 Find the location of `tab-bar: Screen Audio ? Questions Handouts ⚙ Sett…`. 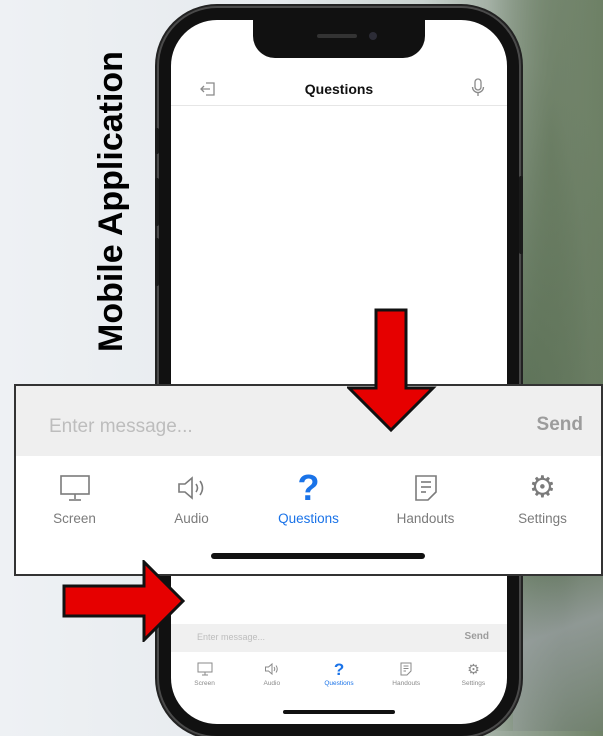

tab-bar: Screen Audio ? Questions Handouts ⚙ Sett… is located at coordinates (339, 678).